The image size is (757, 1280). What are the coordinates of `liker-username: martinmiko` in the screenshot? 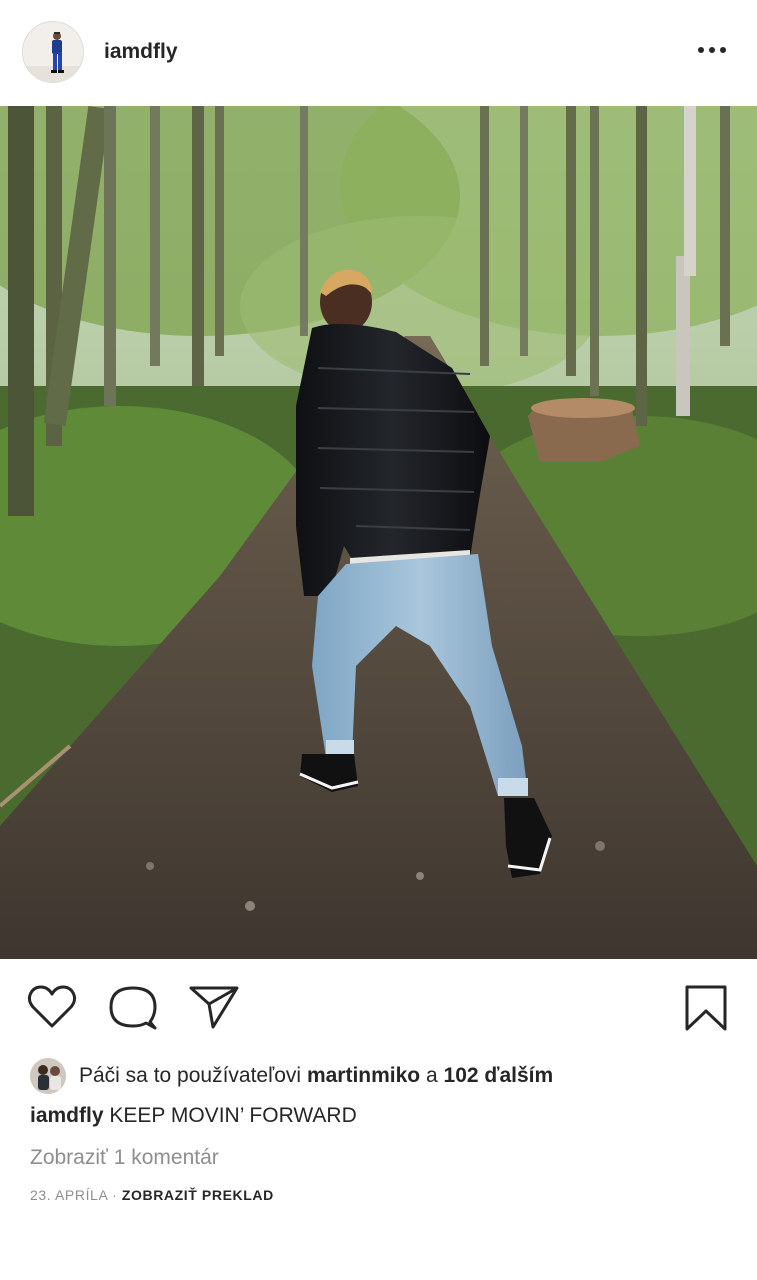 It's located at (363, 1076).